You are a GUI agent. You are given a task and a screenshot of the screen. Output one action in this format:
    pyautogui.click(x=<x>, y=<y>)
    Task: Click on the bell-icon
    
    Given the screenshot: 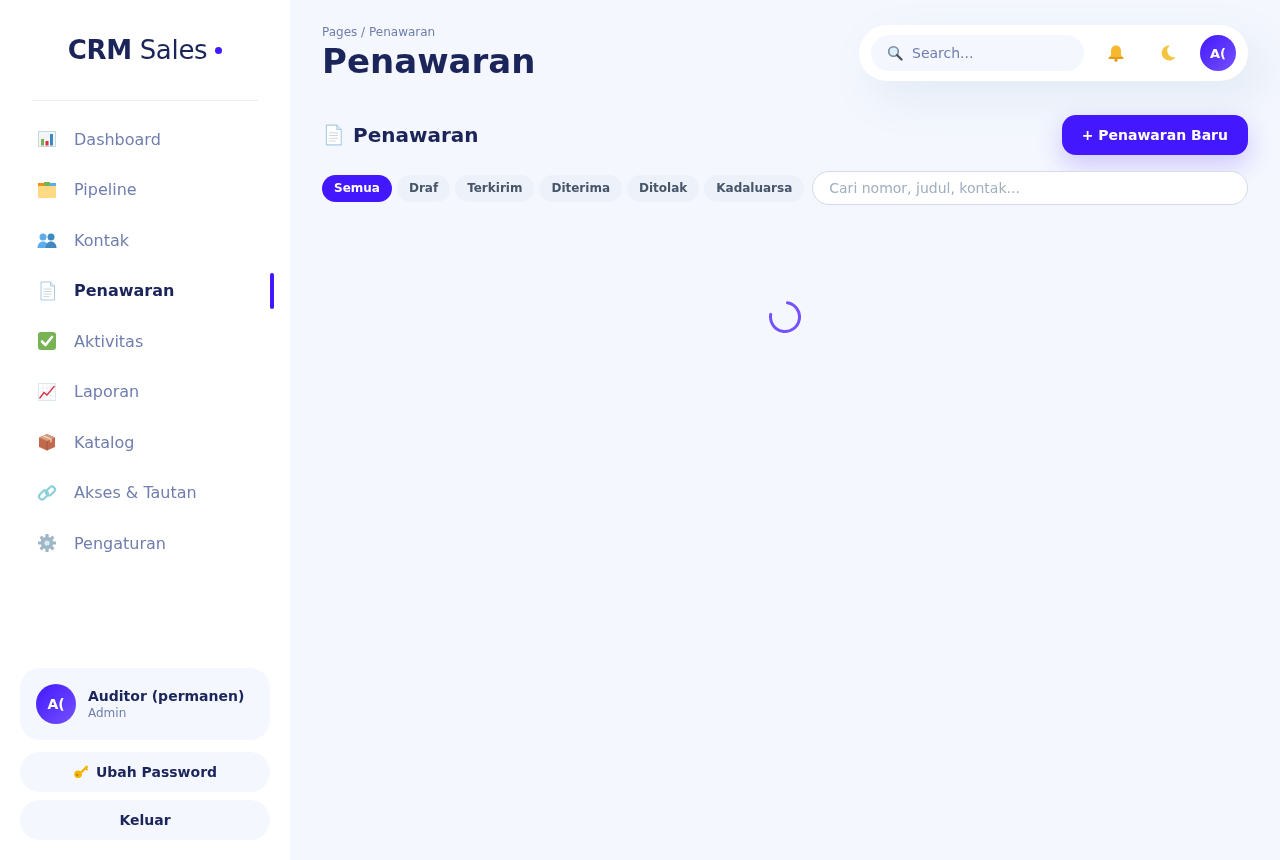 What is the action you would take?
    pyautogui.click(x=1116, y=53)
    